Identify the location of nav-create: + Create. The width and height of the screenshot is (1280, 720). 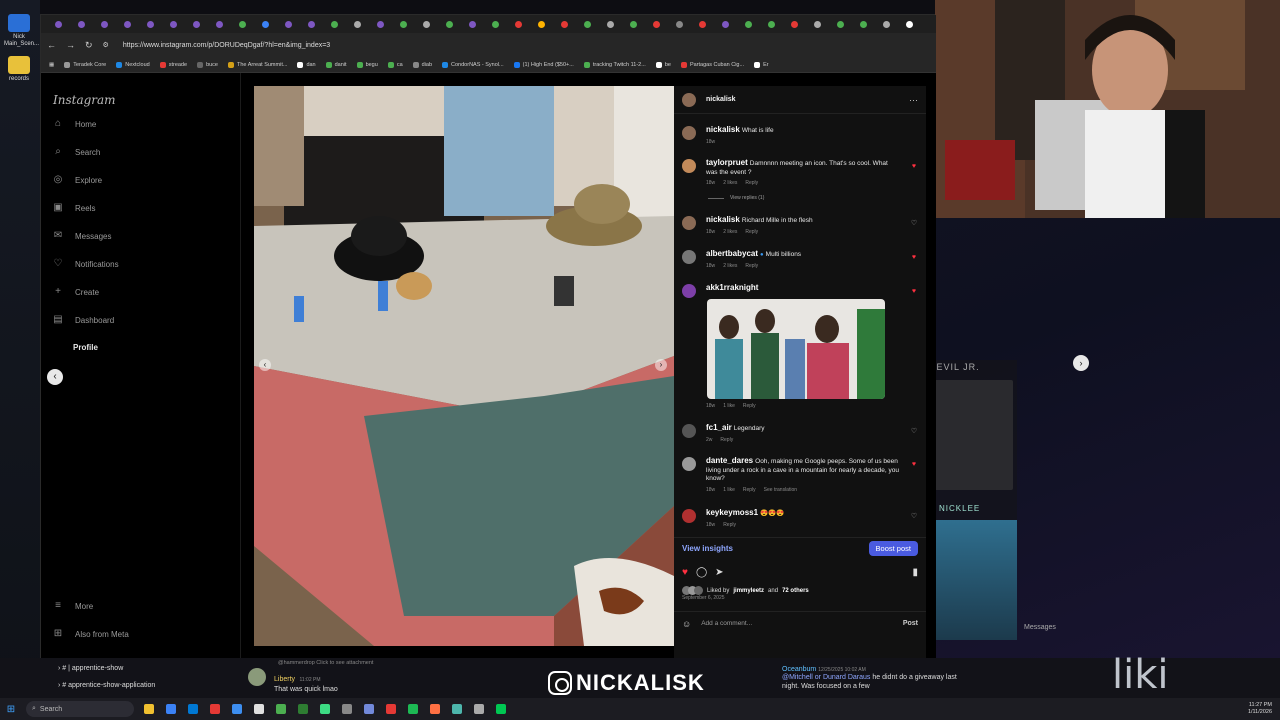
(76, 292).